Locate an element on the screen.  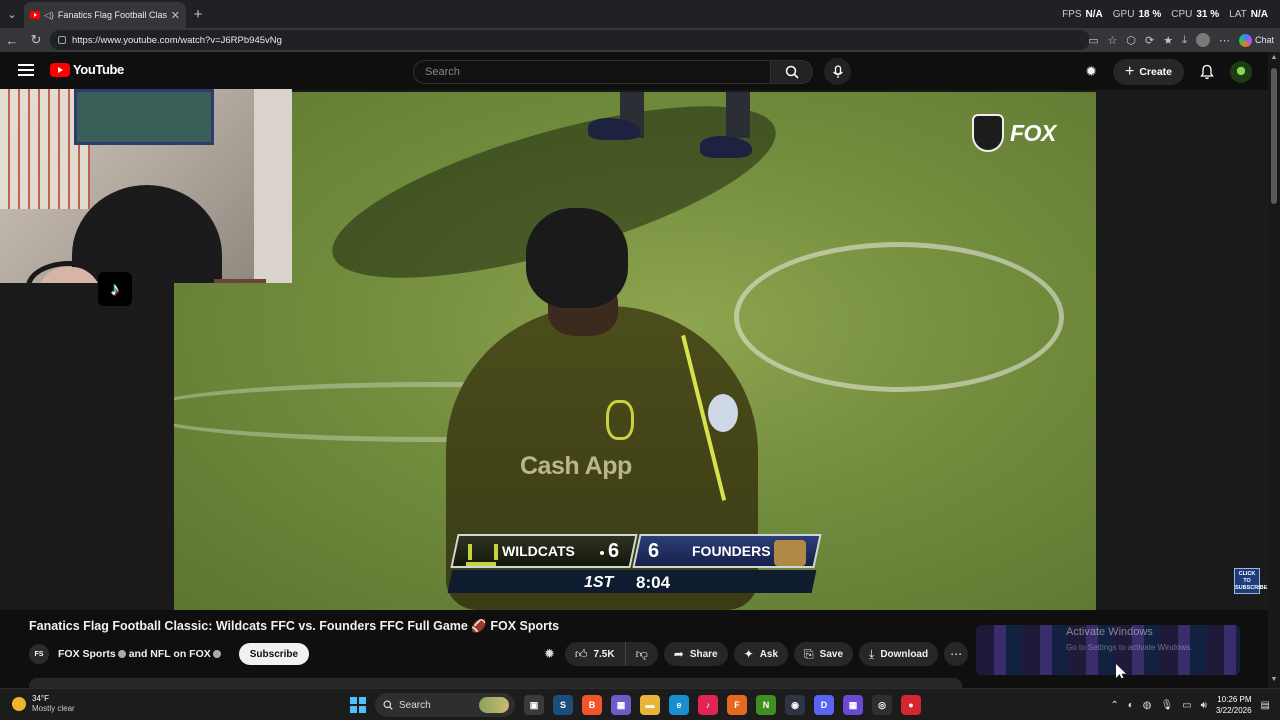
voice-search-button is located at coordinates (837, 71).